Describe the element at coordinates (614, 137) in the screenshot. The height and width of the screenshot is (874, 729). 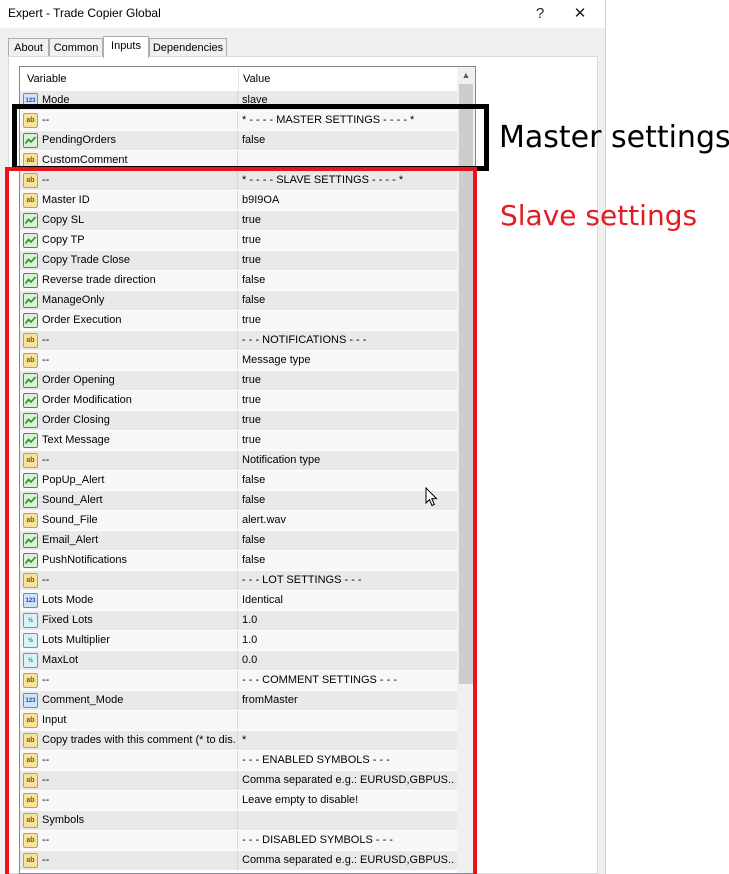
I see `master-settings-label: Master settings` at that location.